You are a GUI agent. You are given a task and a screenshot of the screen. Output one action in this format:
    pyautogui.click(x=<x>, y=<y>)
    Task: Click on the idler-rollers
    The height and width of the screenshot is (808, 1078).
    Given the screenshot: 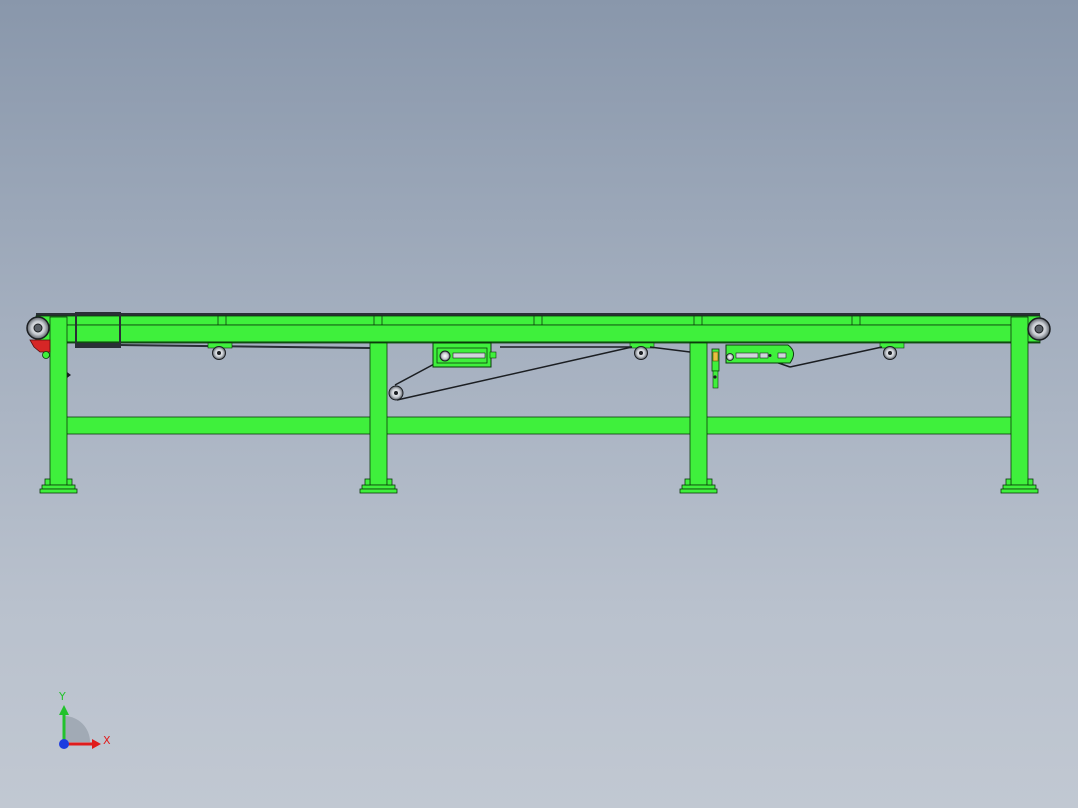 What is the action you would take?
    pyautogui.click(x=556, y=351)
    